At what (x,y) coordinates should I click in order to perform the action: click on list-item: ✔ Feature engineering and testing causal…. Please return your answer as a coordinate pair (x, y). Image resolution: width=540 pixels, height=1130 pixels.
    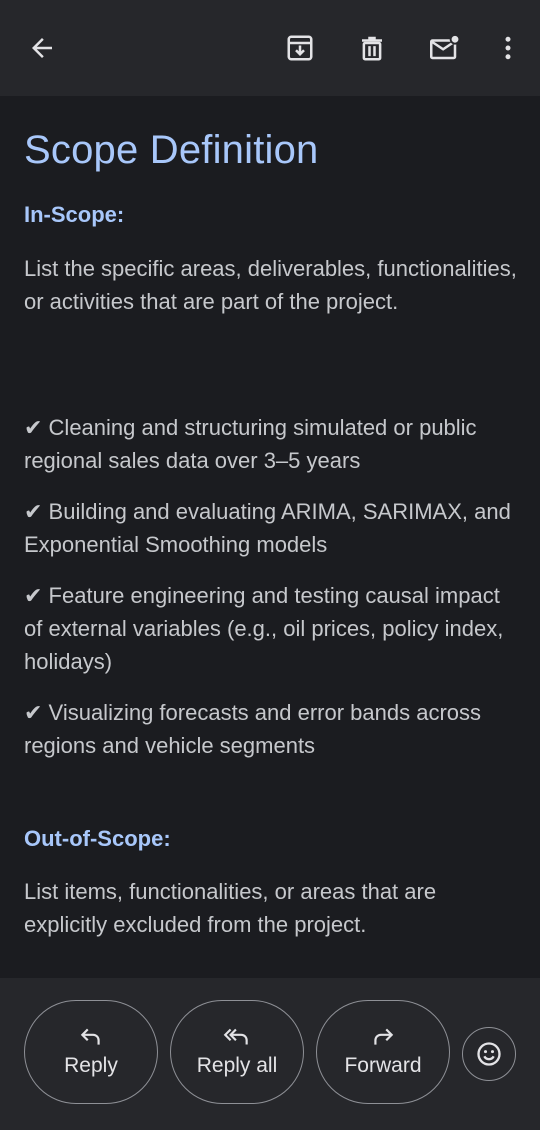
    Looking at the image, I should click on (274, 628).